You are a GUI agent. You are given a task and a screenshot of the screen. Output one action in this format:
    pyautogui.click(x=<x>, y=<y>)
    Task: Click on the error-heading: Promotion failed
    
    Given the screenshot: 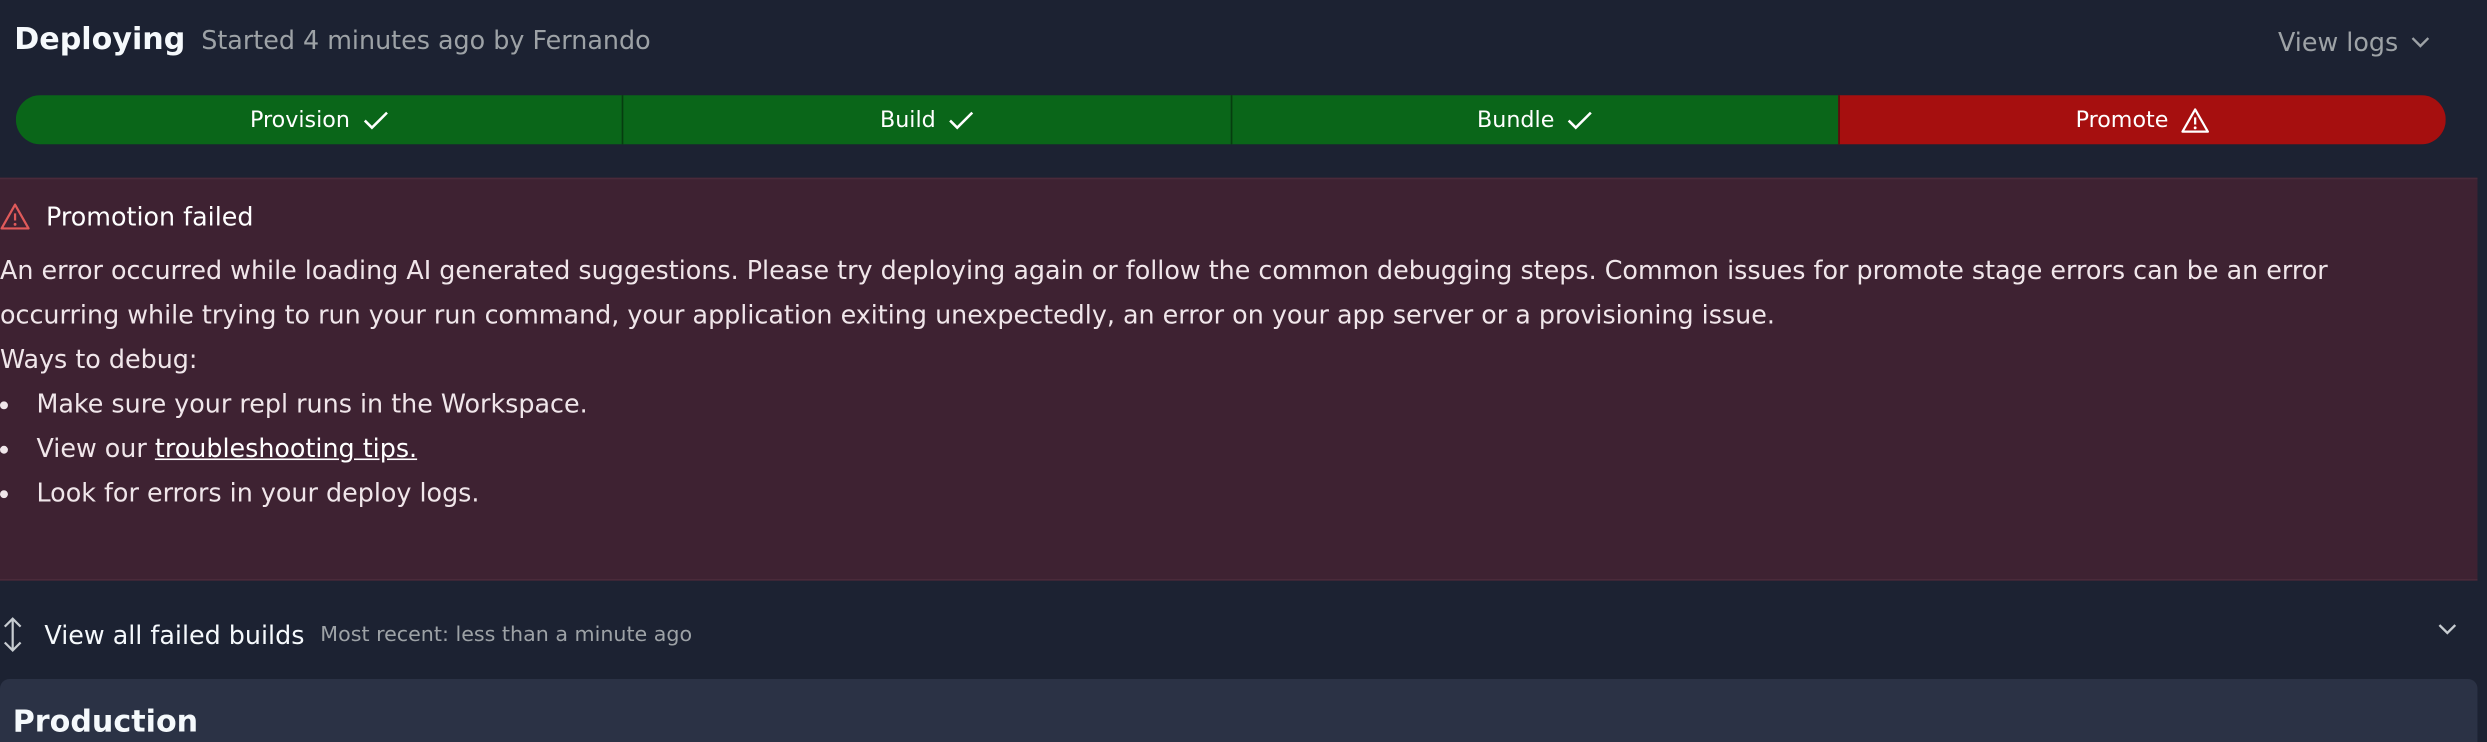 What is the action you would take?
    pyautogui.click(x=127, y=216)
    